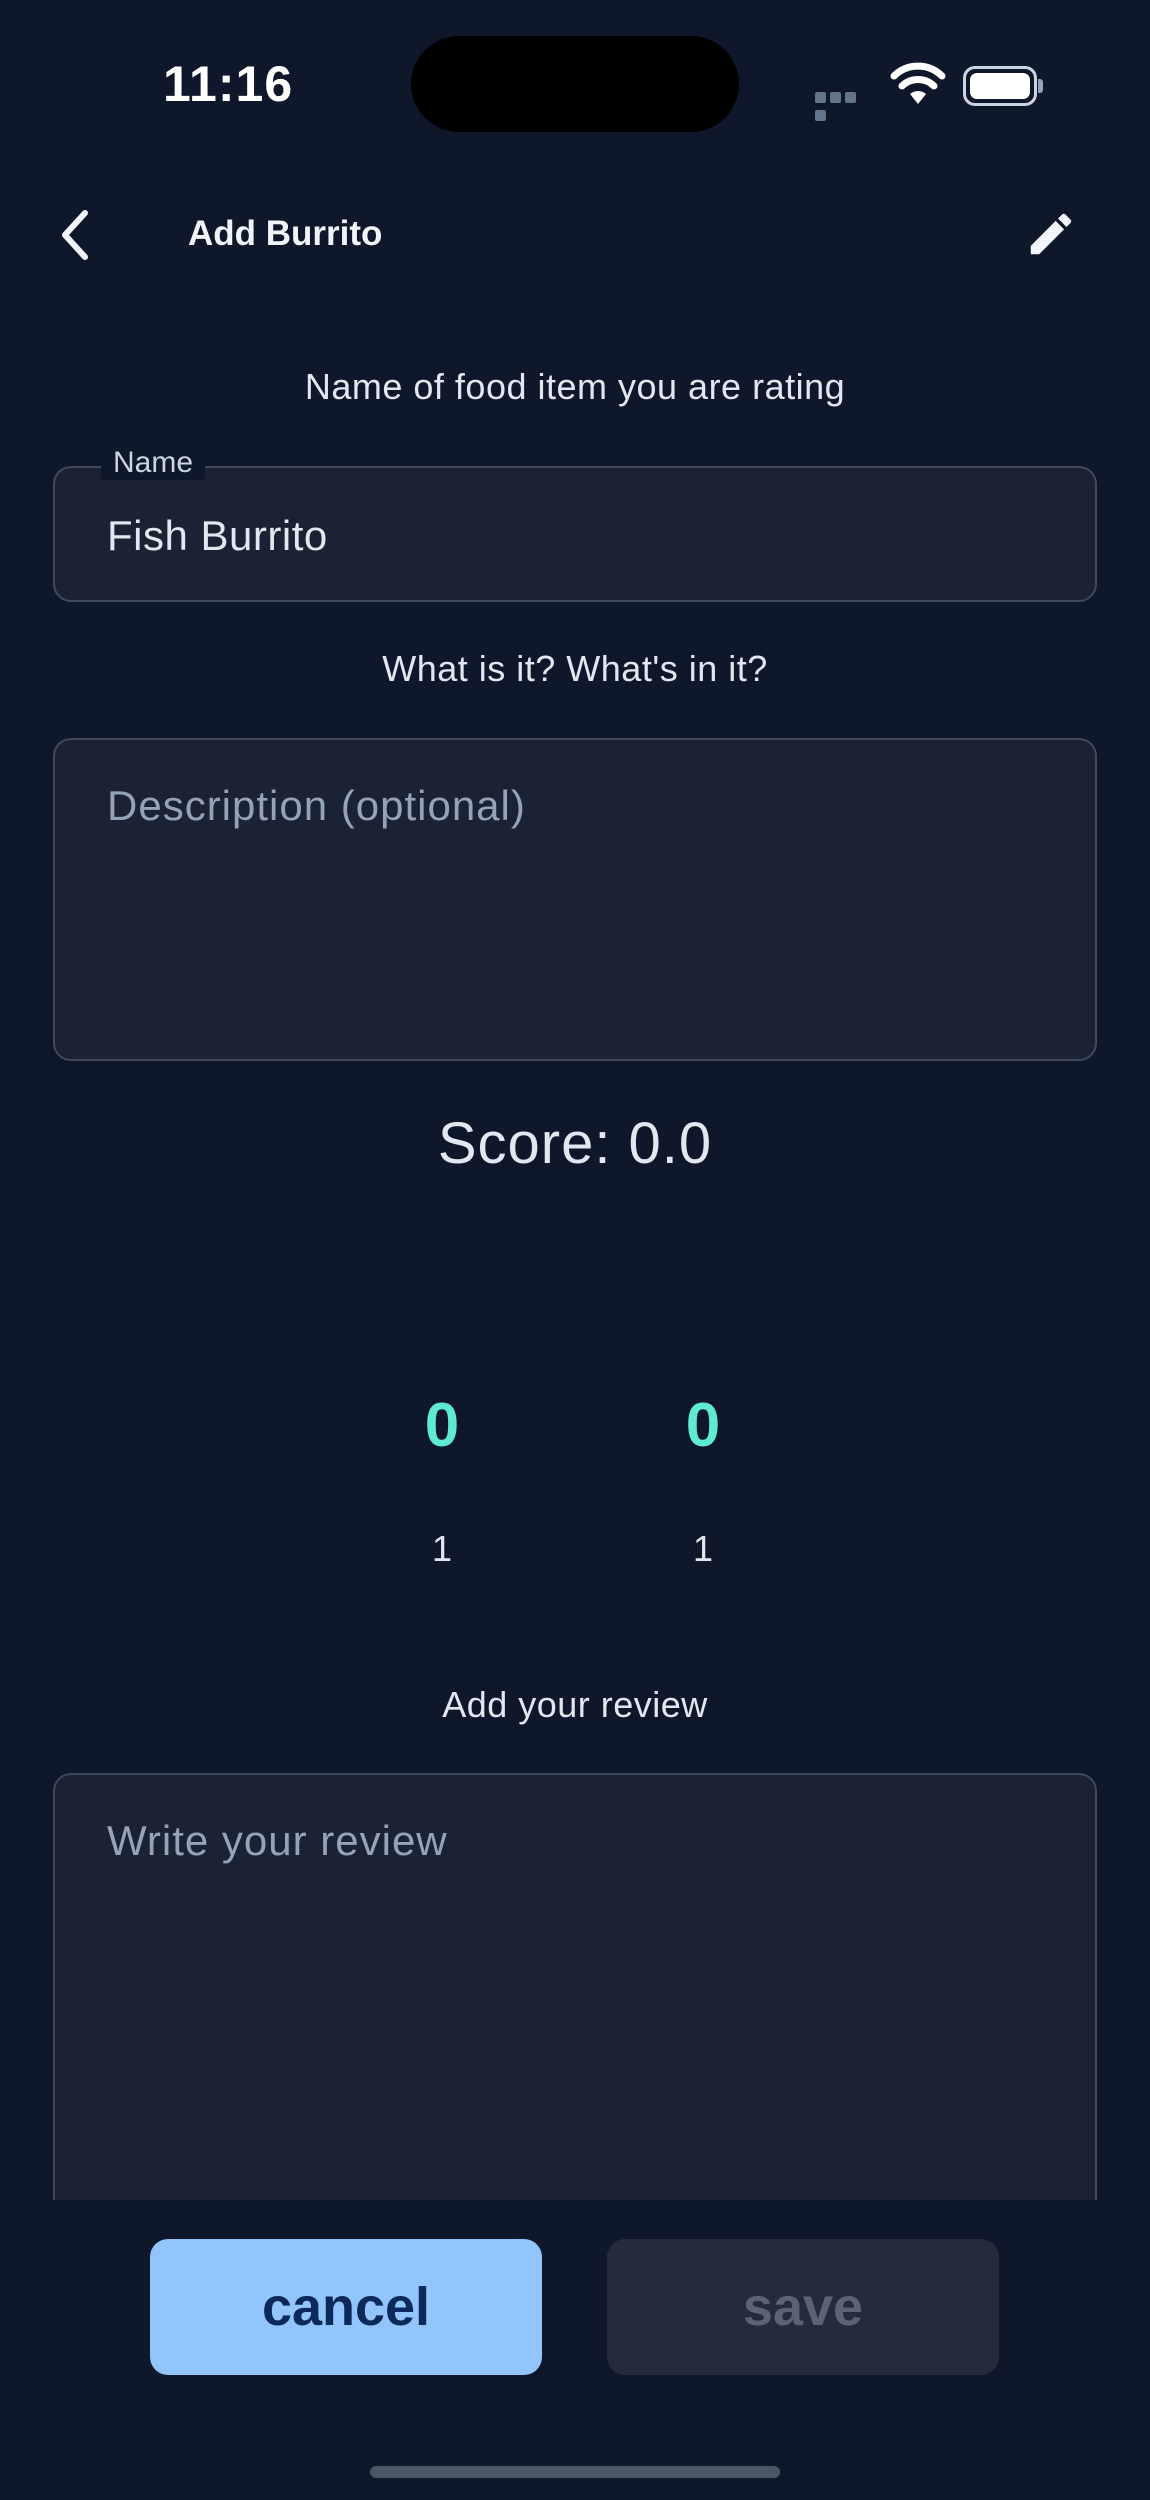 The height and width of the screenshot is (2500, 1150). Describe the element at coordinates (277, 1840) in the screenshot. I see `review-placeholder: Write your review` at that location.